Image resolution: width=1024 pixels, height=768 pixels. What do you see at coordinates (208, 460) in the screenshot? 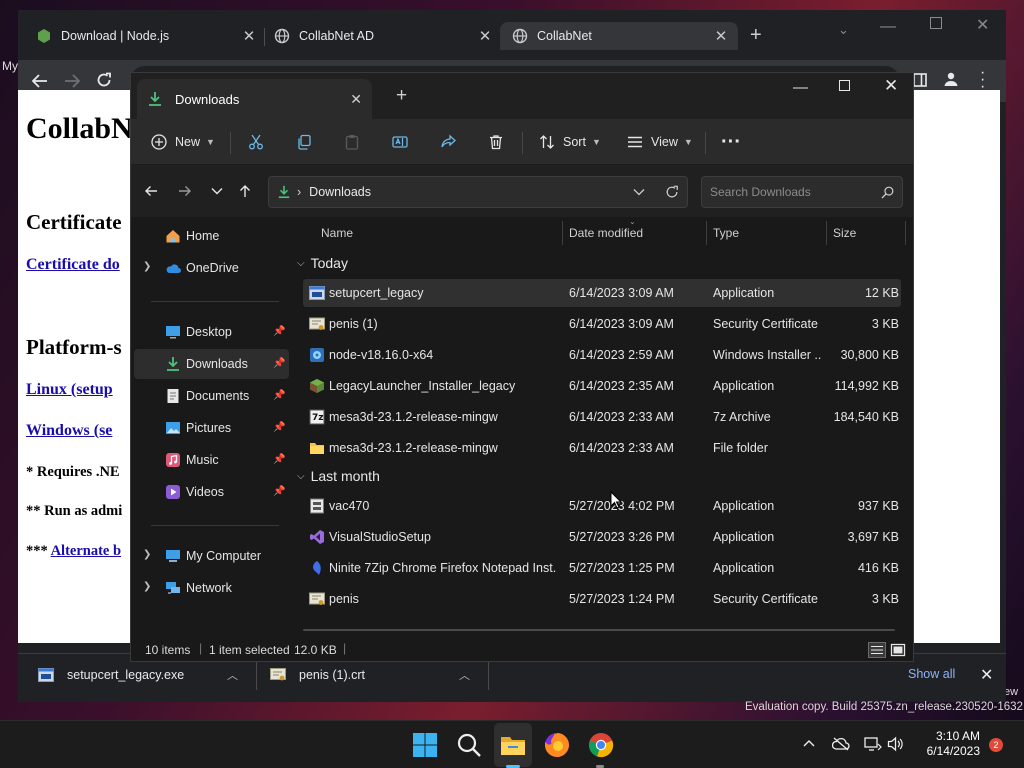
I see `sidebar-item-music: Music 📌` at bounding box center [208, 460].